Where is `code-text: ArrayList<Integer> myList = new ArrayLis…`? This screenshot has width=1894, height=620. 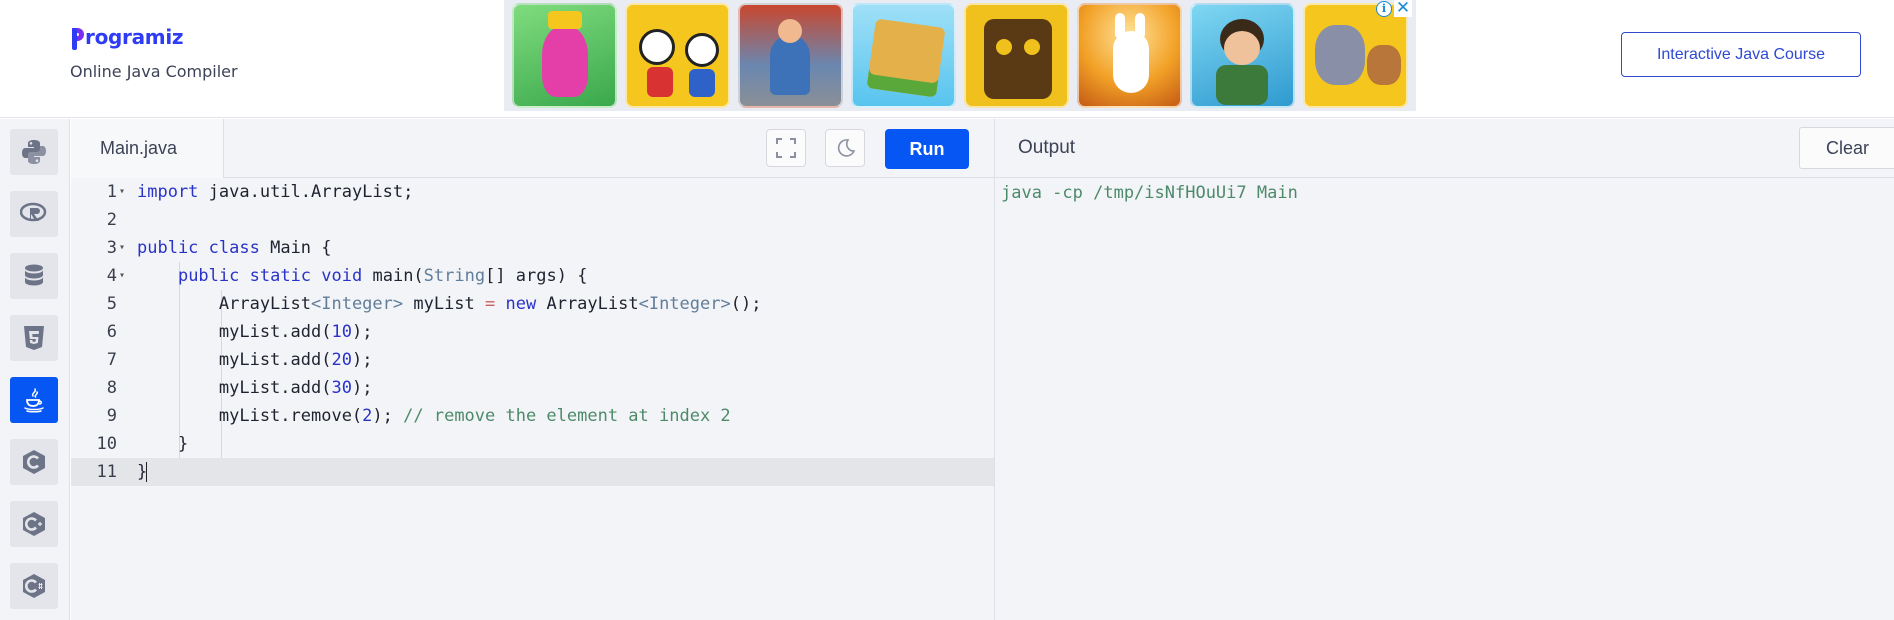 code-text: ArrayList<Integer> myList = new ArrayLis… is located at coordinates (449, 304).